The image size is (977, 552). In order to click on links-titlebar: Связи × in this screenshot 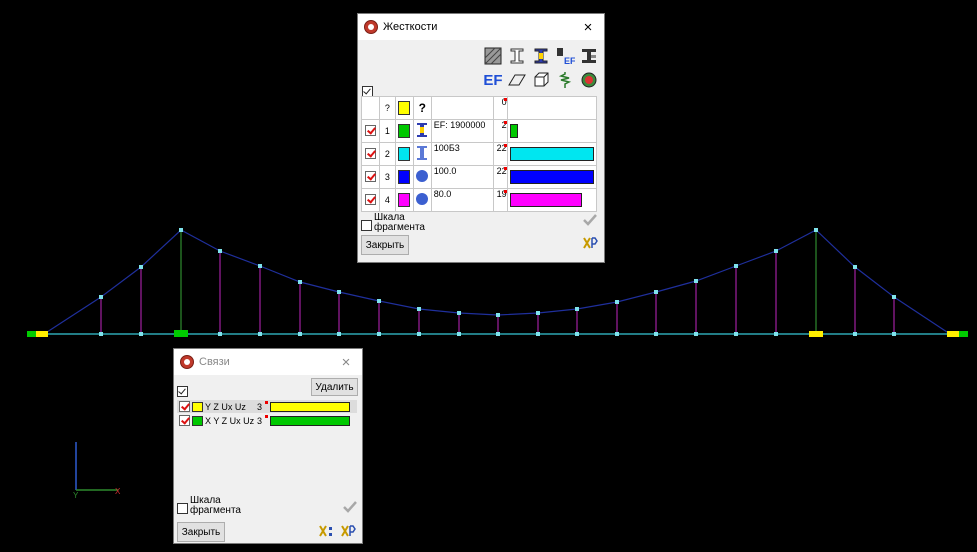, I will do `click(268, 362)`.